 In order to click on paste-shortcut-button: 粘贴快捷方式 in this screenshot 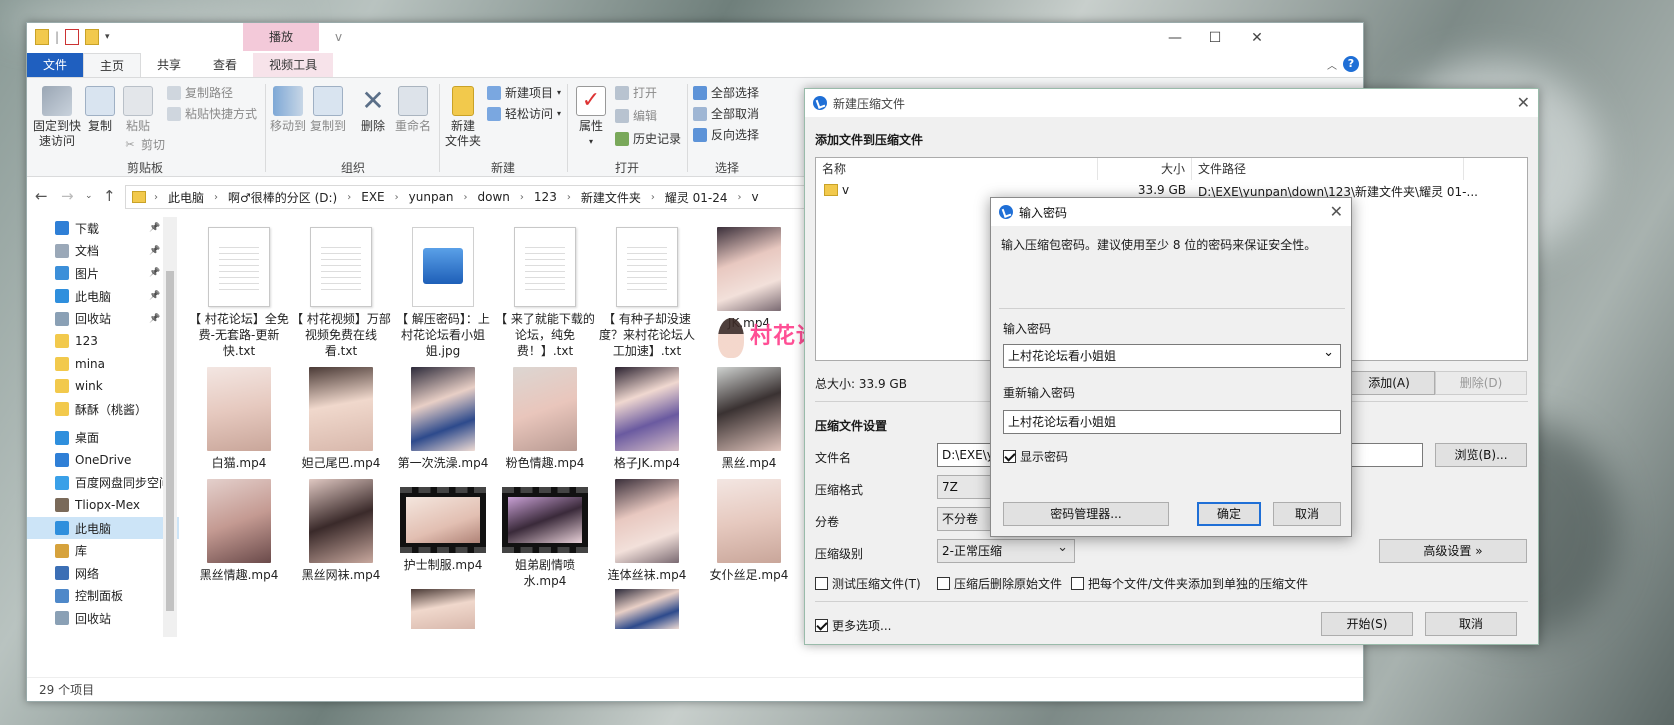, I will do `click(212, 113)`.